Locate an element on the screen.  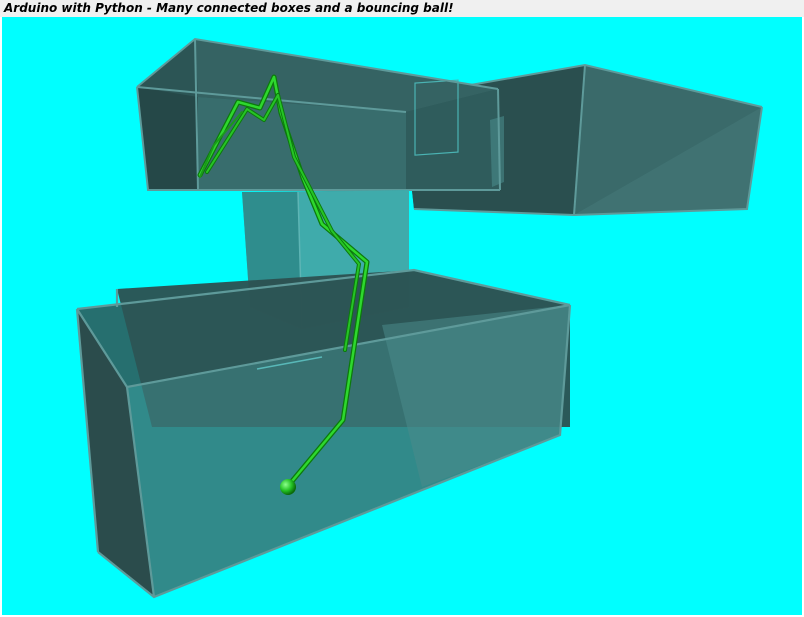
ball is located at coordinates (288, 487).